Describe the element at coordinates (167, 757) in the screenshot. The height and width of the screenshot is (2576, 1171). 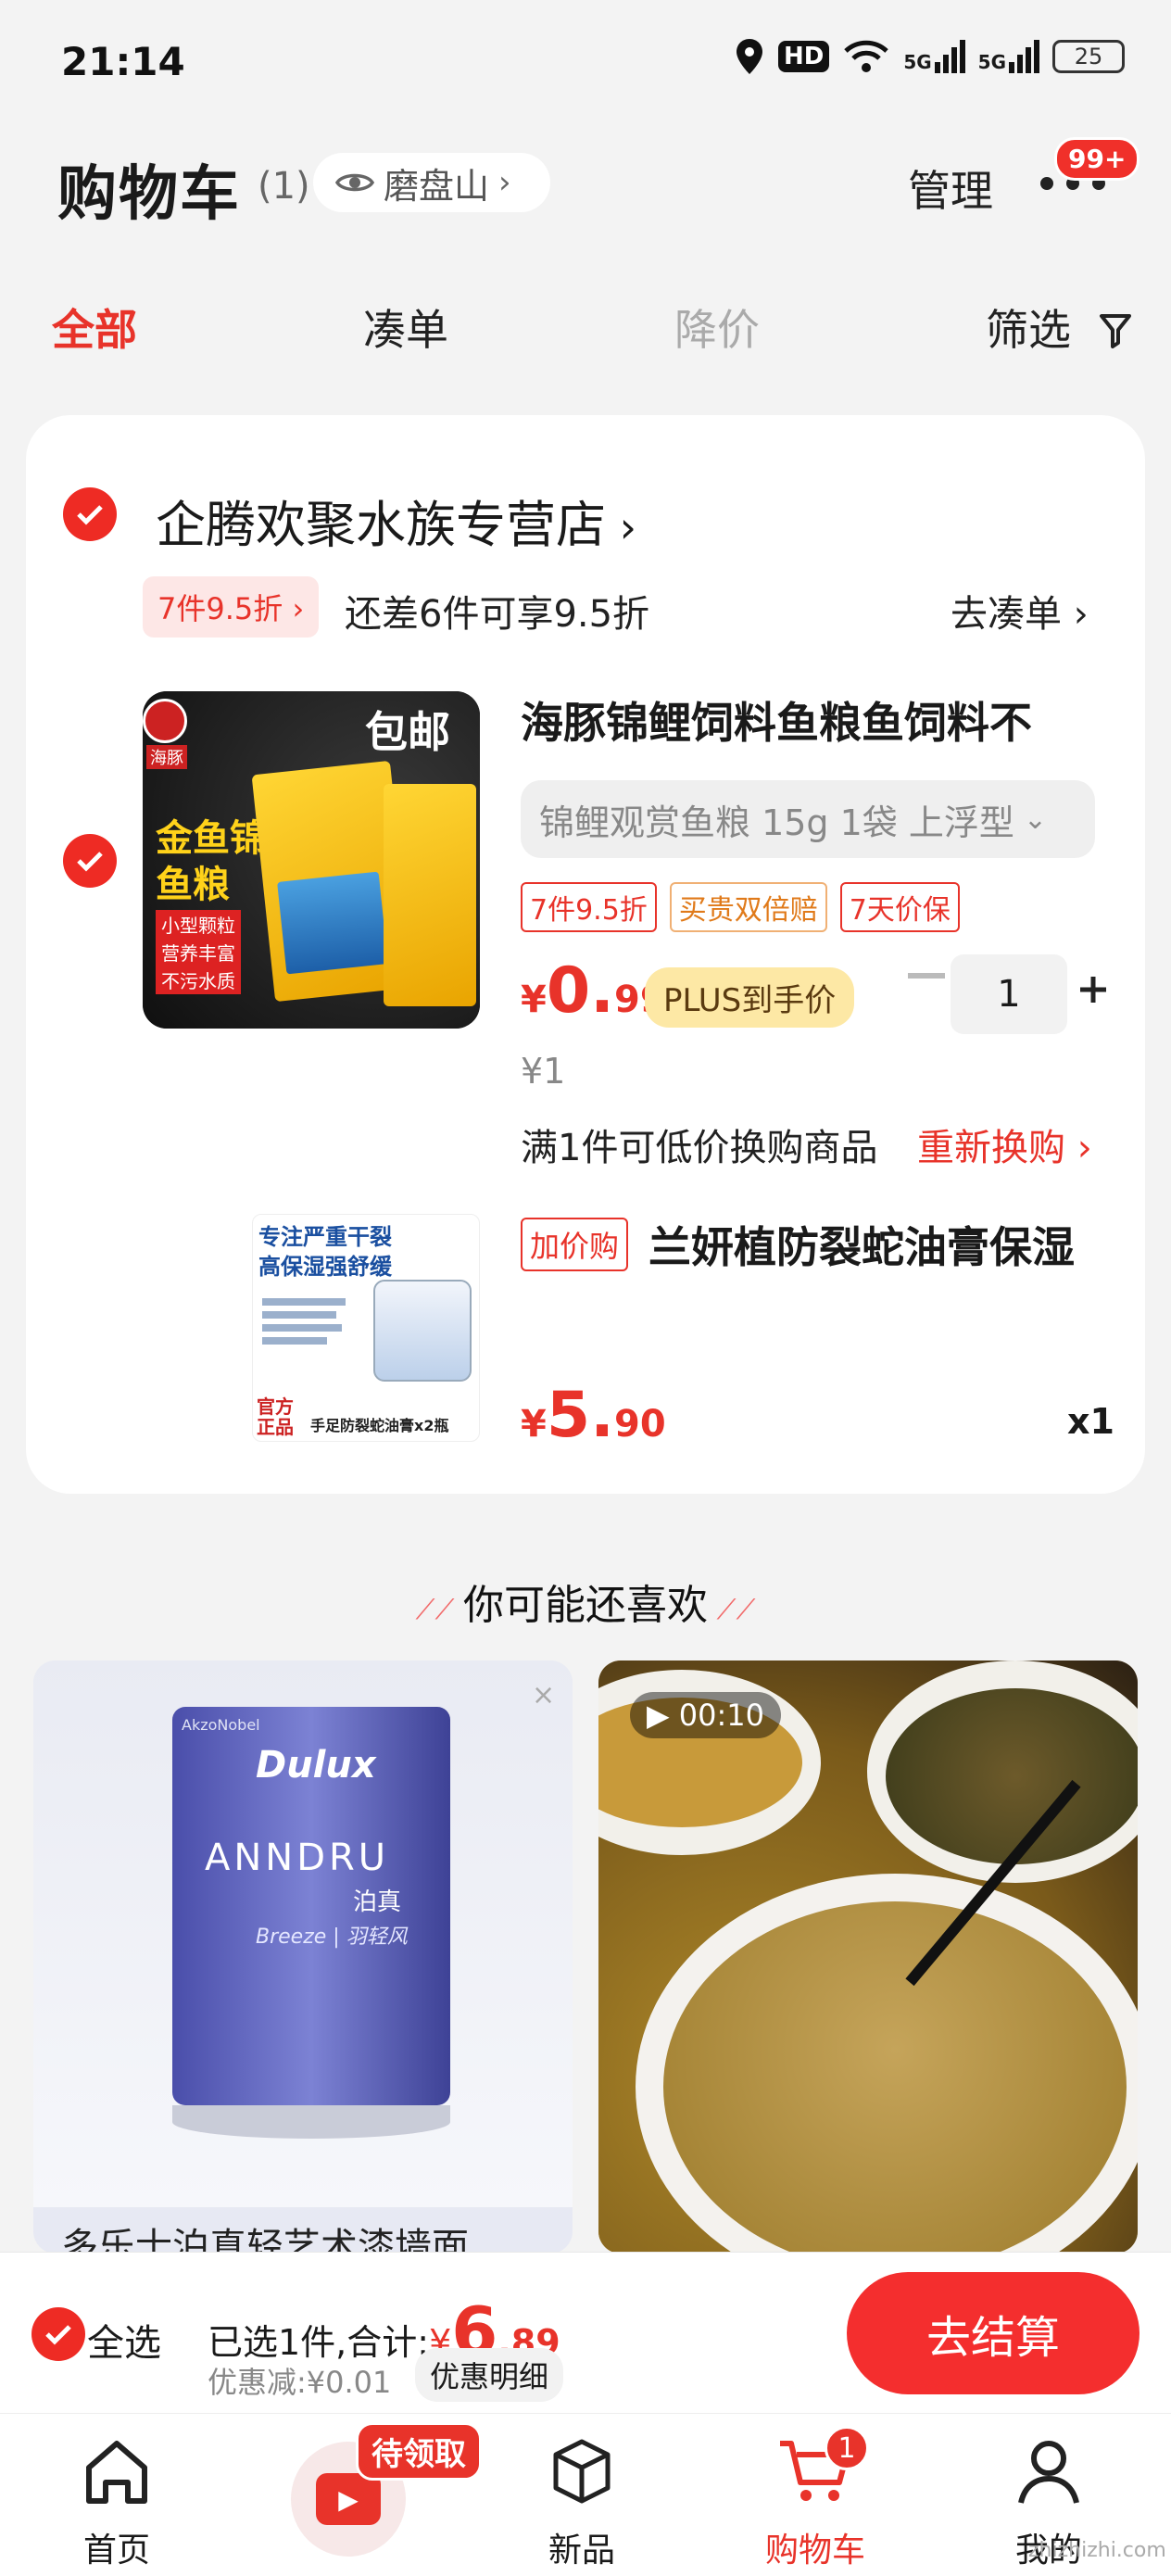
I see `brand-name: 海豚` at that location.